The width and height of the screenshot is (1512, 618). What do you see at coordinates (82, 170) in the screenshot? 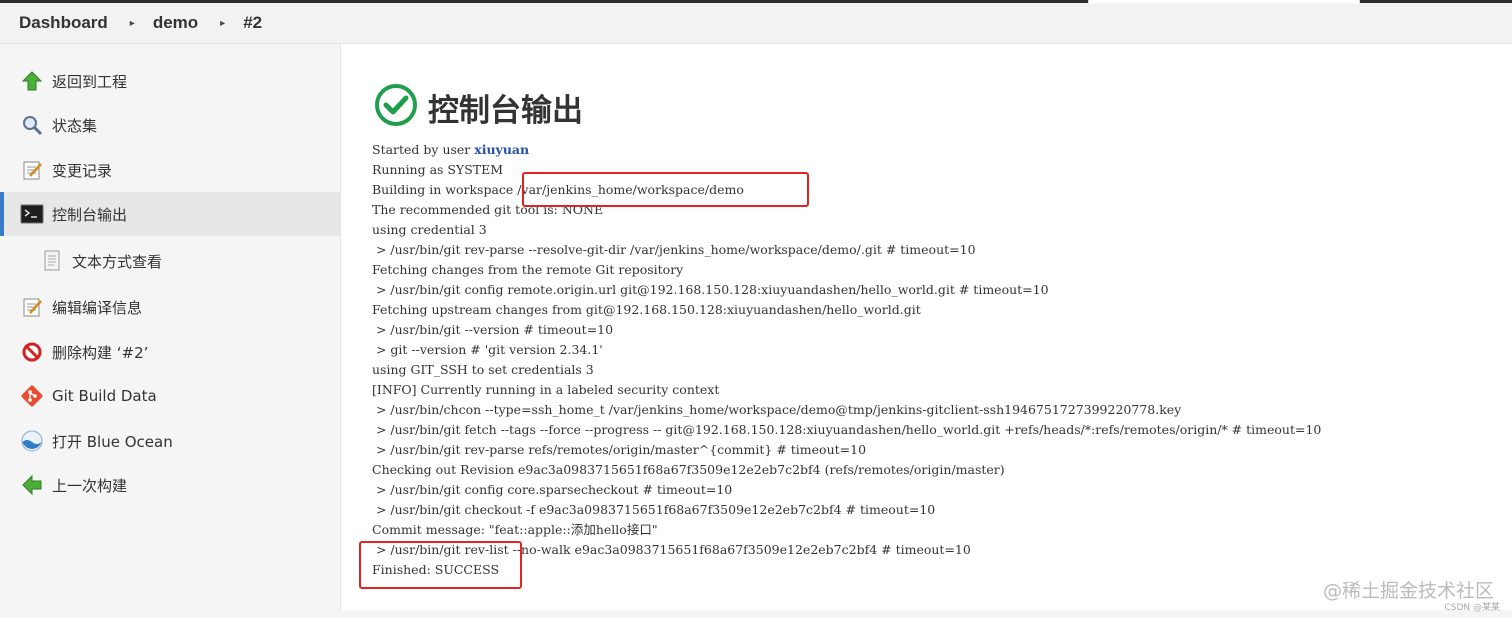
I see `sidebar-item-label: 变更记录` at bounding box center [82, 170].